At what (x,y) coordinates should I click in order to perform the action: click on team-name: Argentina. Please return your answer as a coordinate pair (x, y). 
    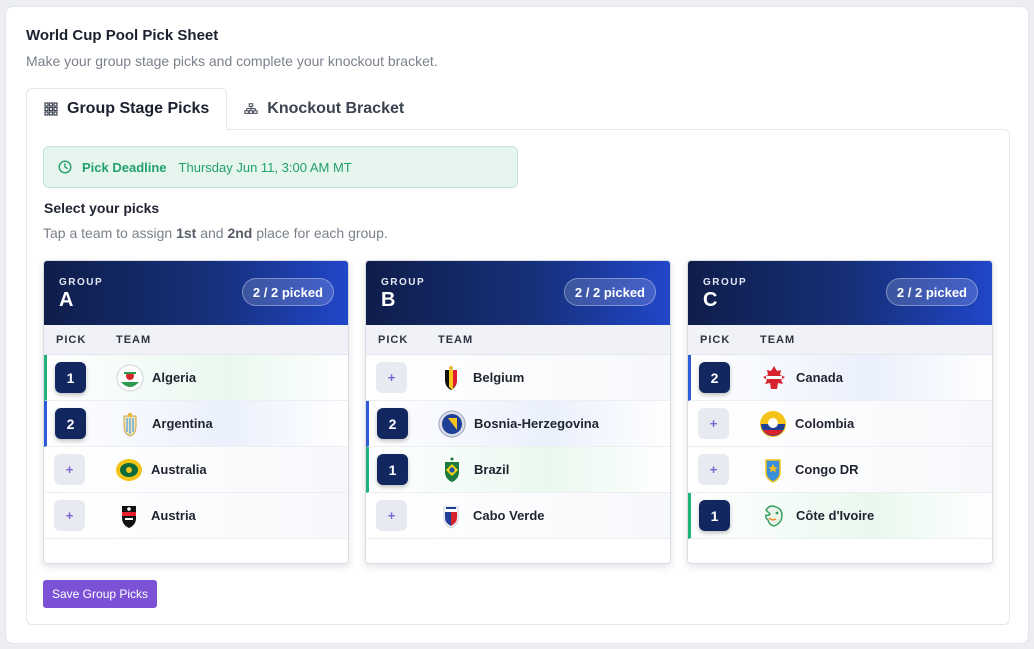
    Looking at the image, I should click on (182, 423).